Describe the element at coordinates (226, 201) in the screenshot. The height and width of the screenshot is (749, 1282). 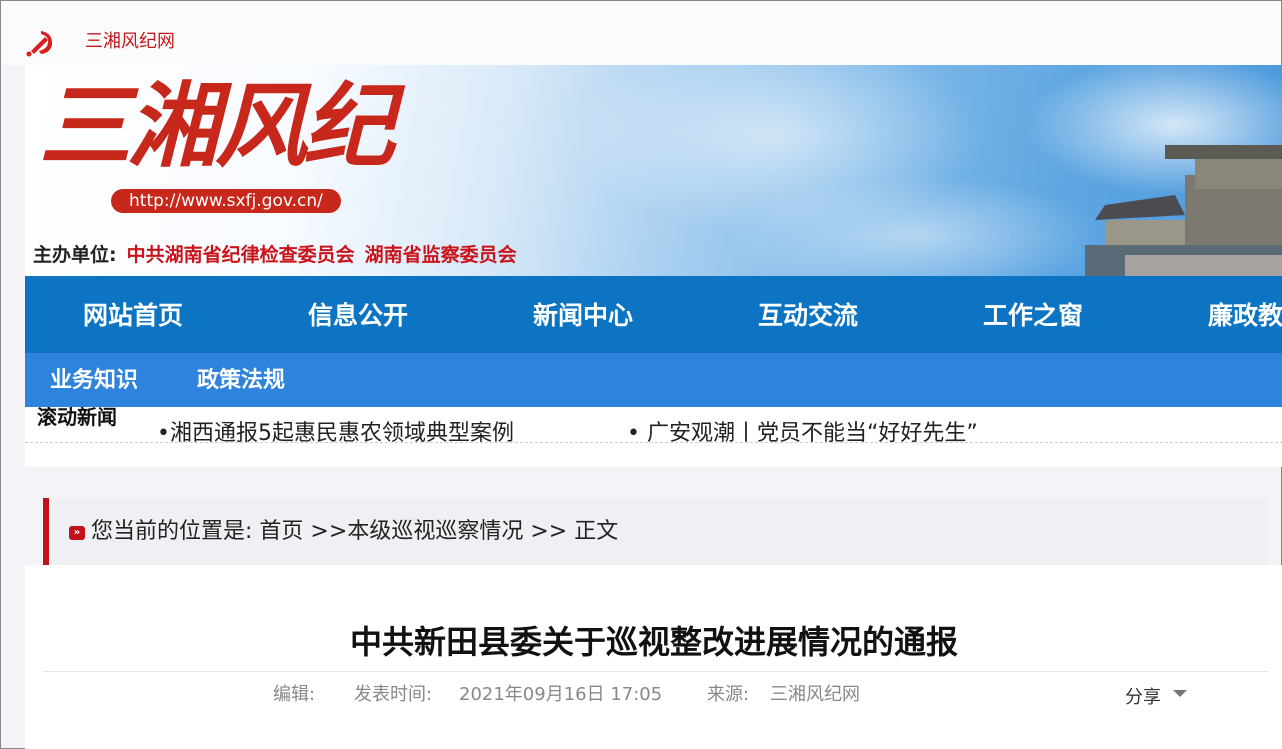
I see `logo-url: http://www.sxfj.gov.cn/` at that location.